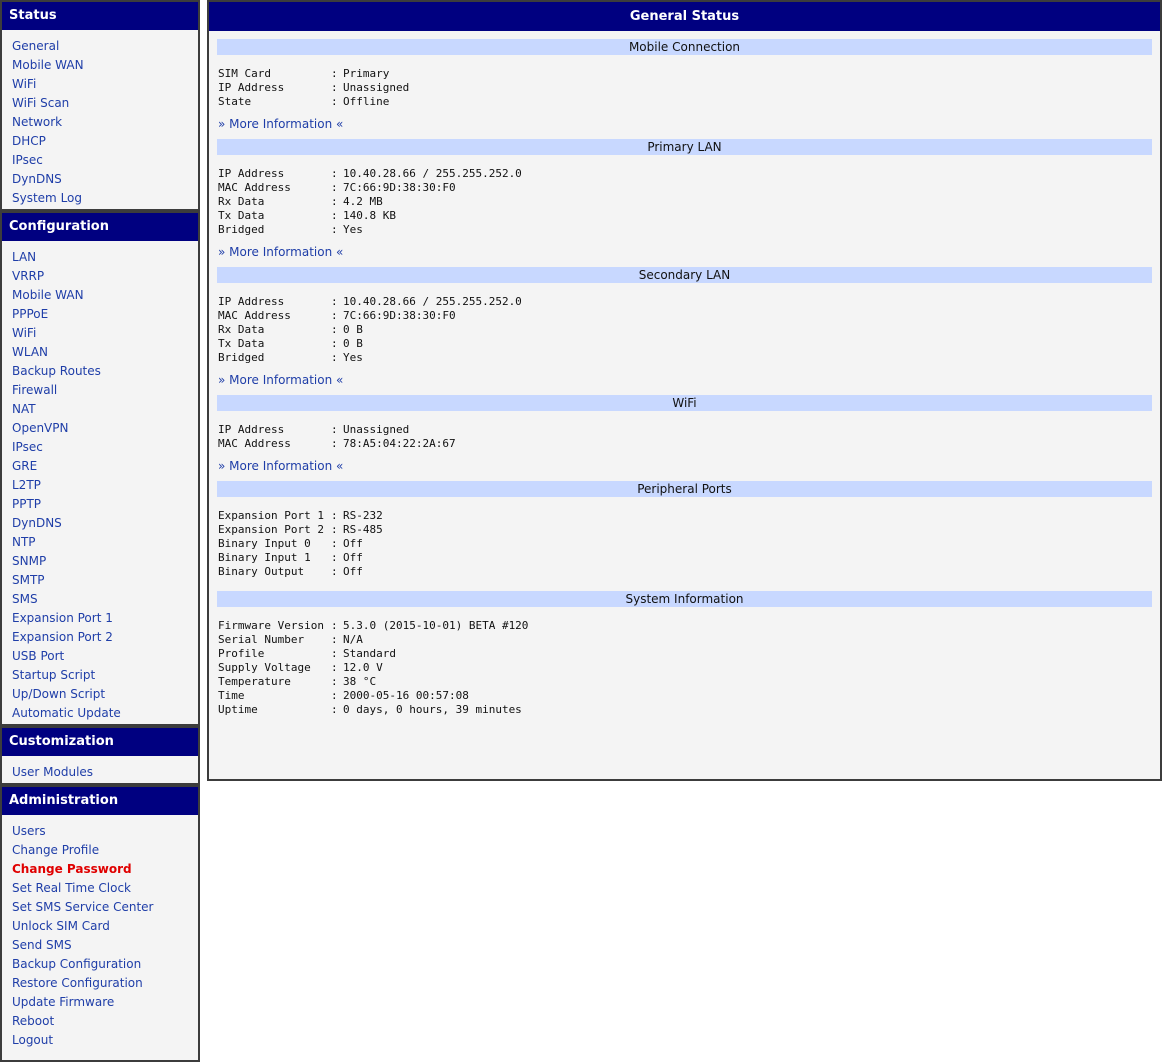  Describe the element at coordinates (685, 654) in the screenshot. I see `info-row-profile: Profile: Standard` at that location.